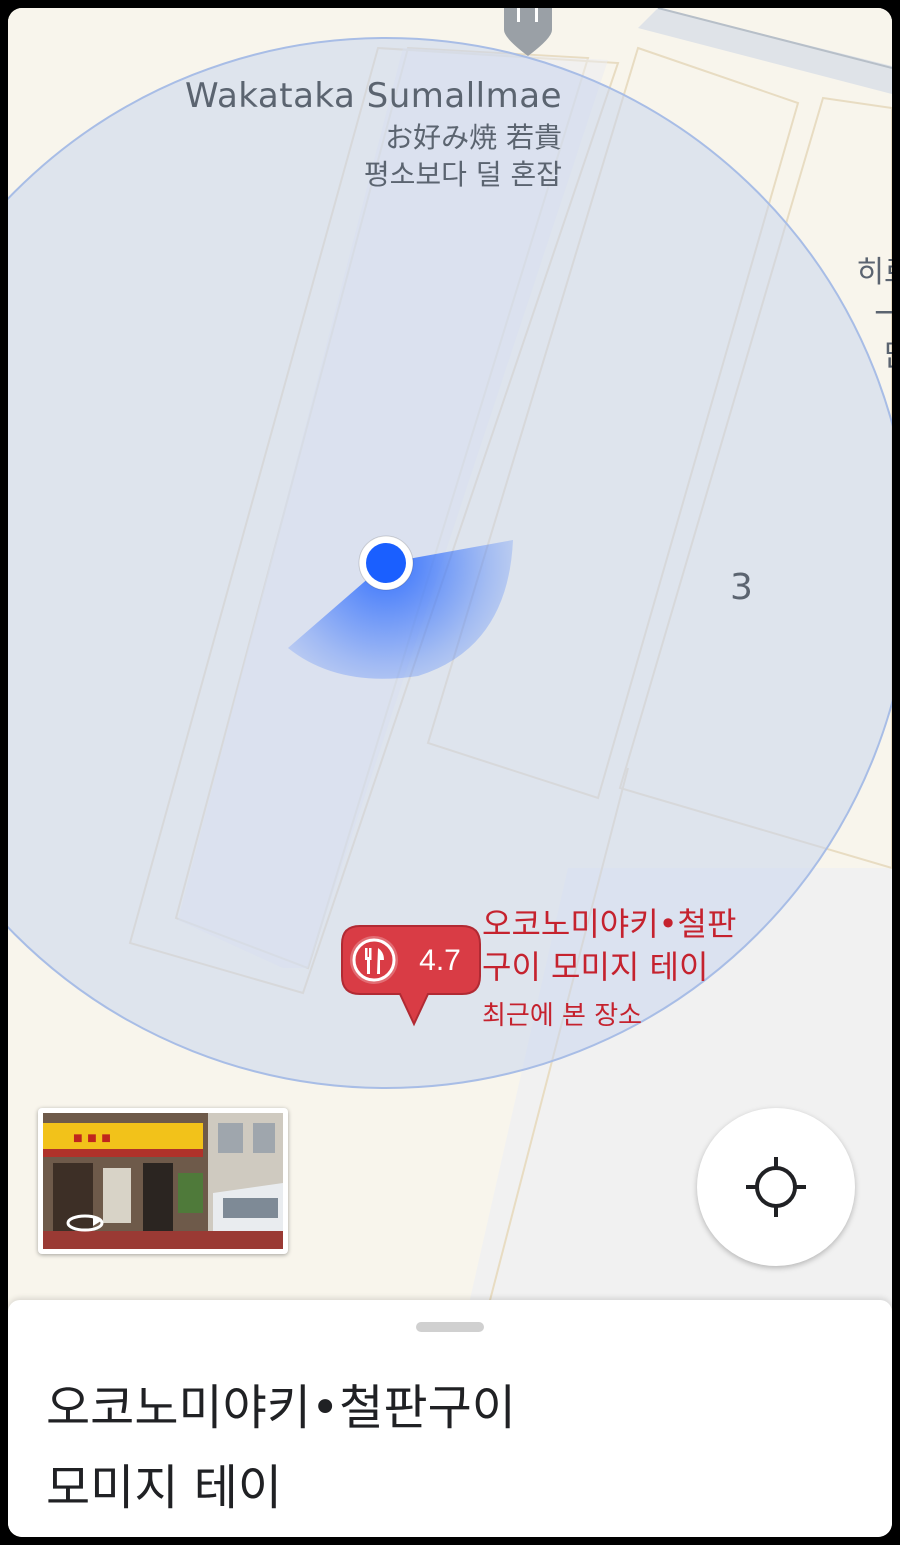 This screenshot has width=900, height=1545. I want to click on restaurant-marker: 4.7, so click(411, 978).